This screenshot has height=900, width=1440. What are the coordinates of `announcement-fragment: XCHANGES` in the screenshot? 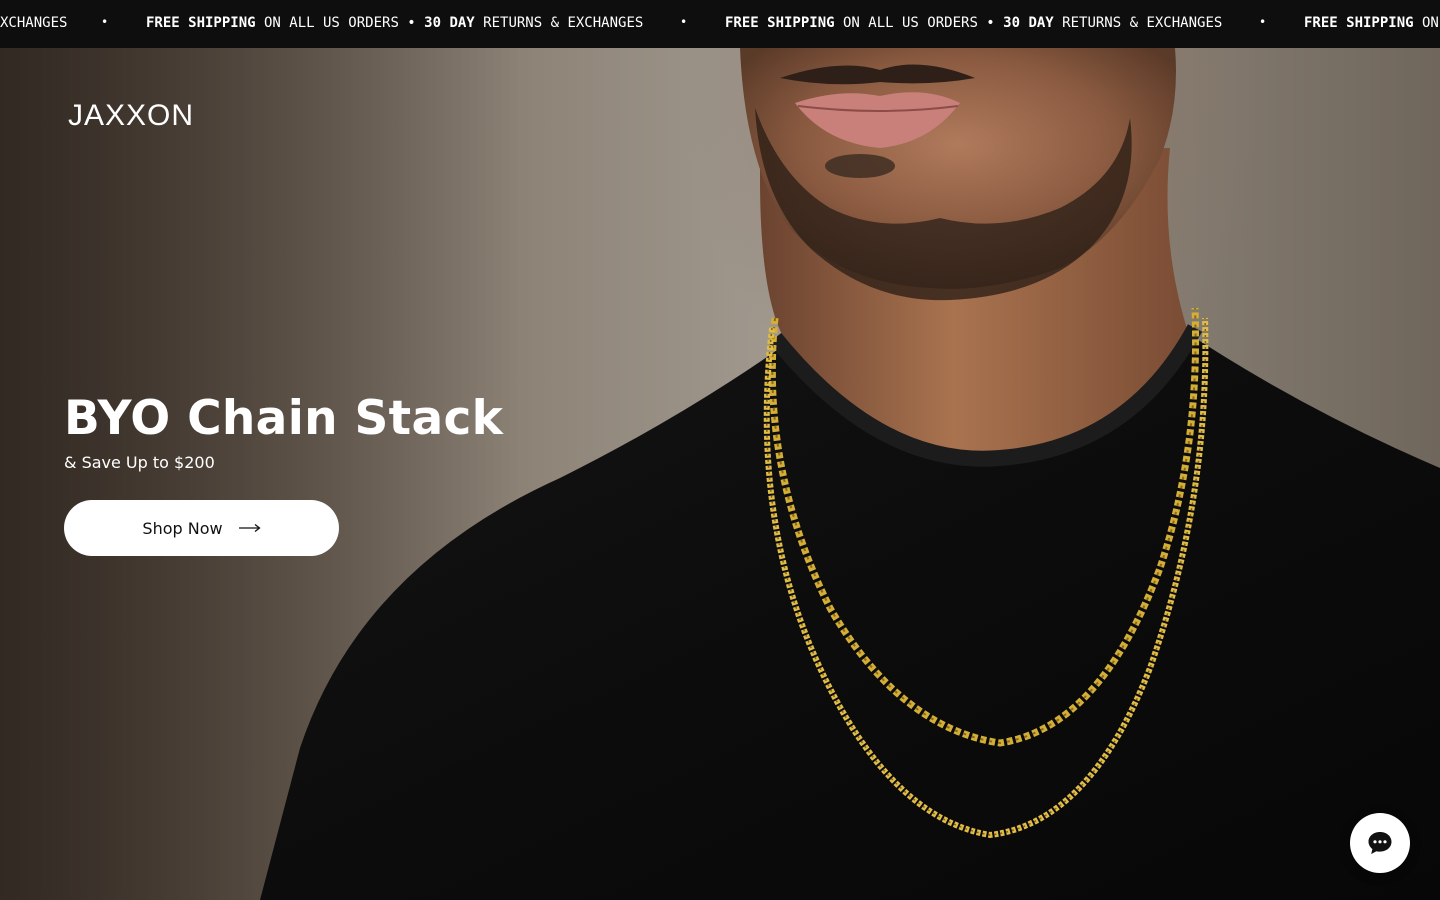 It's located at (34, 23).